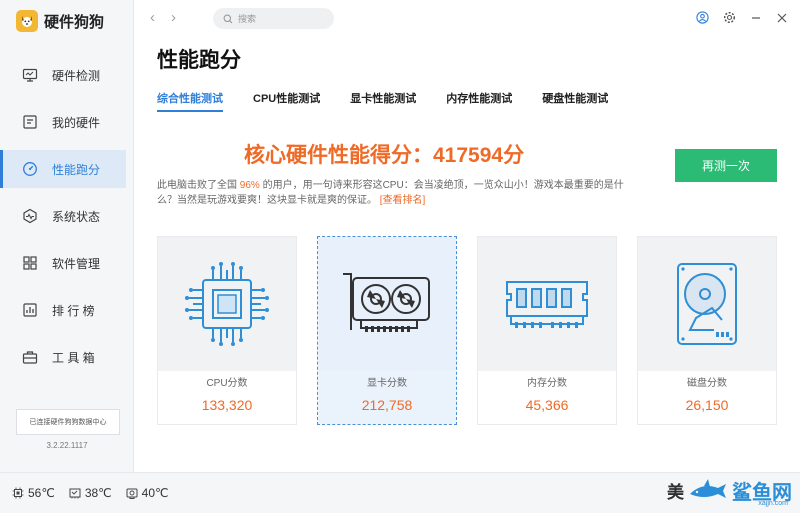 The image size is (800, 513). Describe the element at coordinates (708, 488) in the screenshot. I see `shark-icon` at that location.